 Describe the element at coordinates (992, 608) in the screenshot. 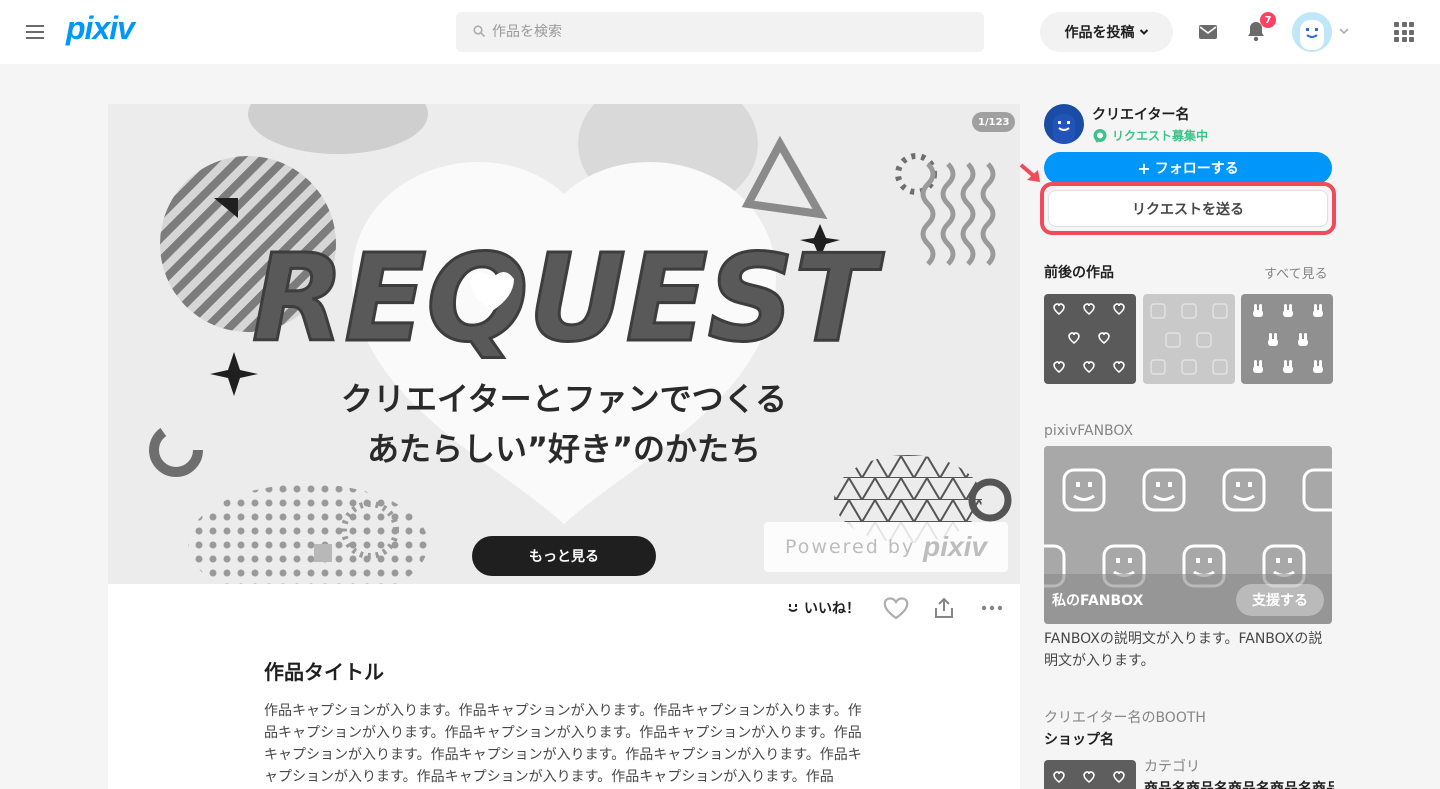

I see `more-options-icon` at that location.